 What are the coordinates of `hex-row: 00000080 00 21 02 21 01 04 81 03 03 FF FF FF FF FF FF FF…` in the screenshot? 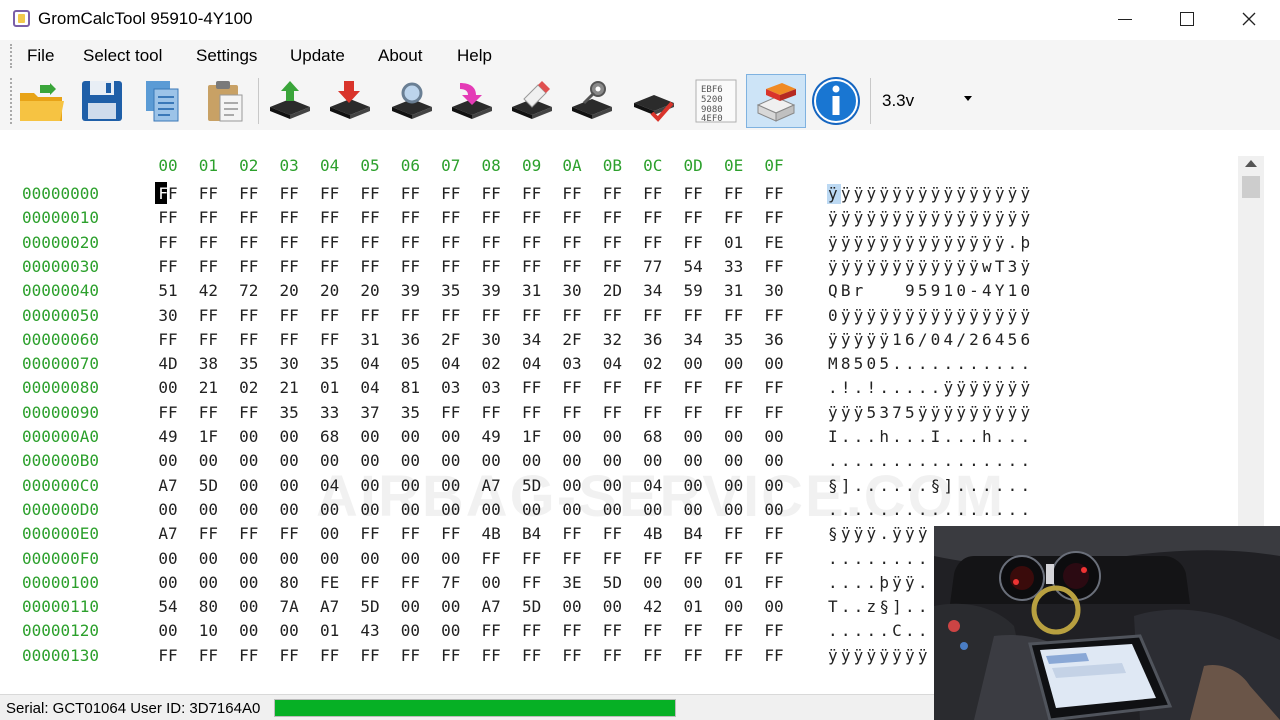 It's located at (636, 390).